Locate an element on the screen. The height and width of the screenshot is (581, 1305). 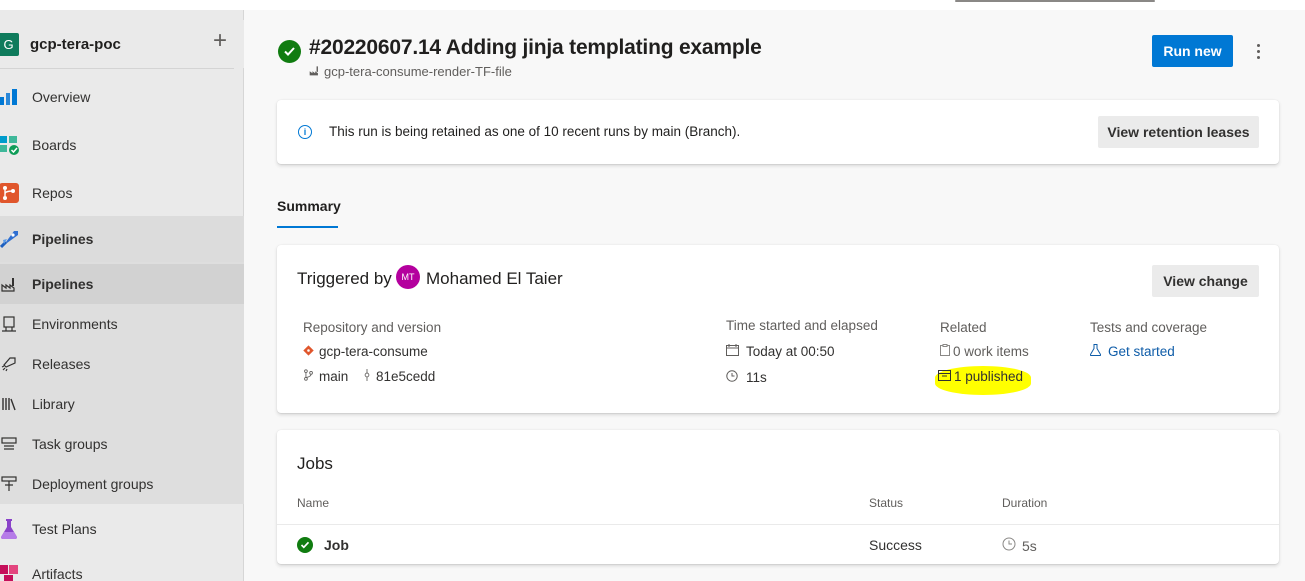
branch-link: main is located at coordinates (325, 376).